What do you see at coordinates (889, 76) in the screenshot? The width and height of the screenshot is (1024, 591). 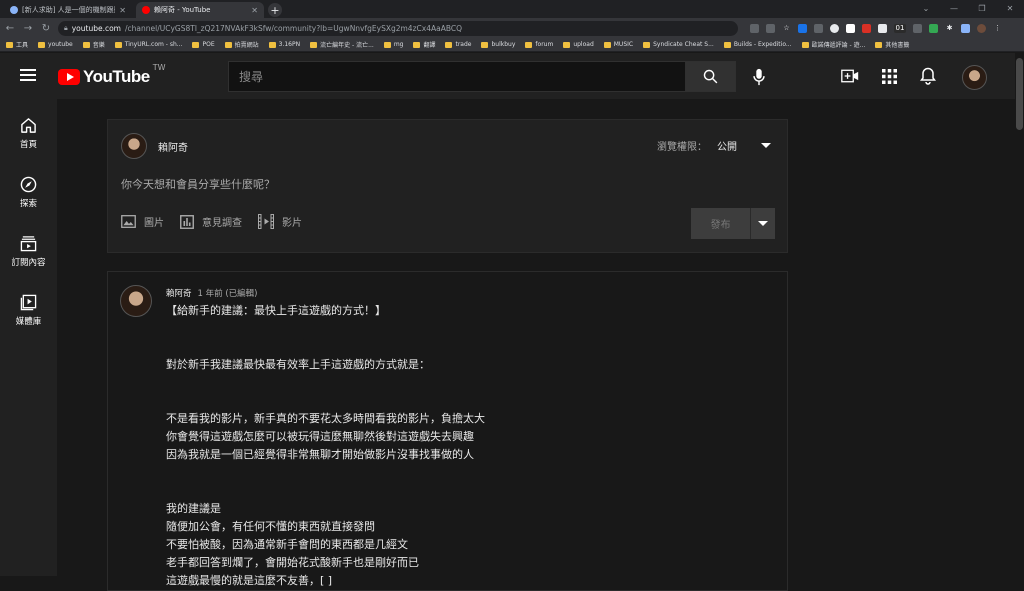 I see `apps-button` at bounding box center [889, 76].